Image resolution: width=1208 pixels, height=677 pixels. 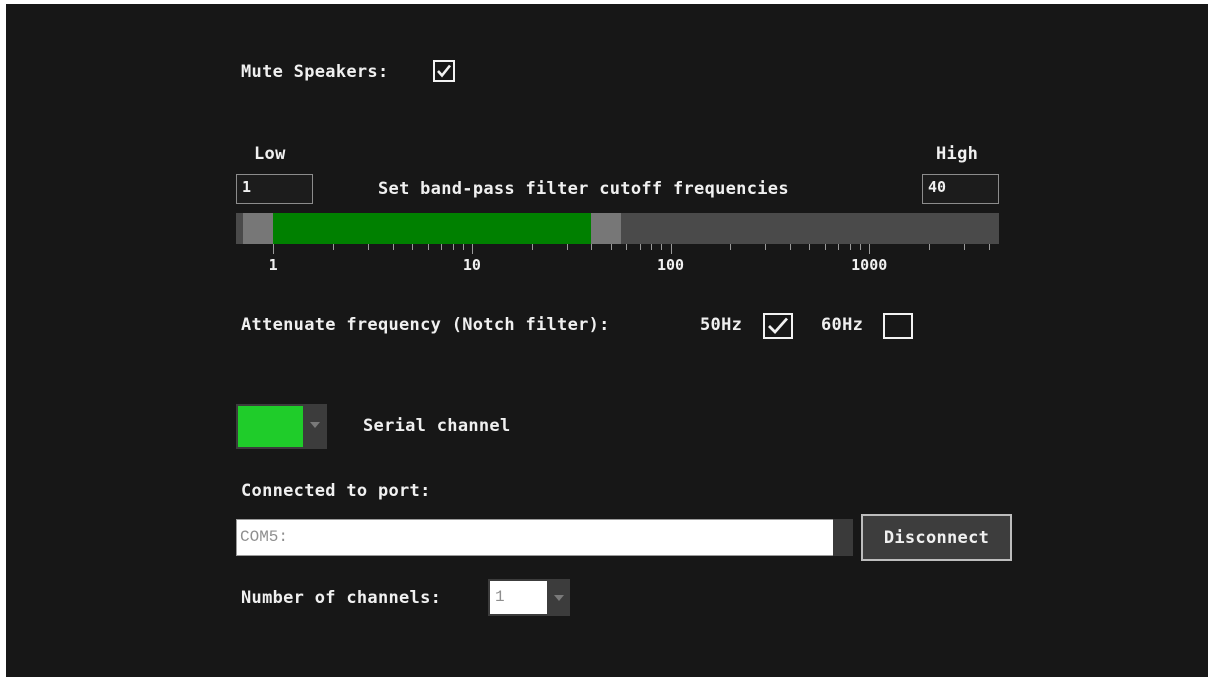 I want to click on notch-50hz-checkbox, so click(x=778, y=326).